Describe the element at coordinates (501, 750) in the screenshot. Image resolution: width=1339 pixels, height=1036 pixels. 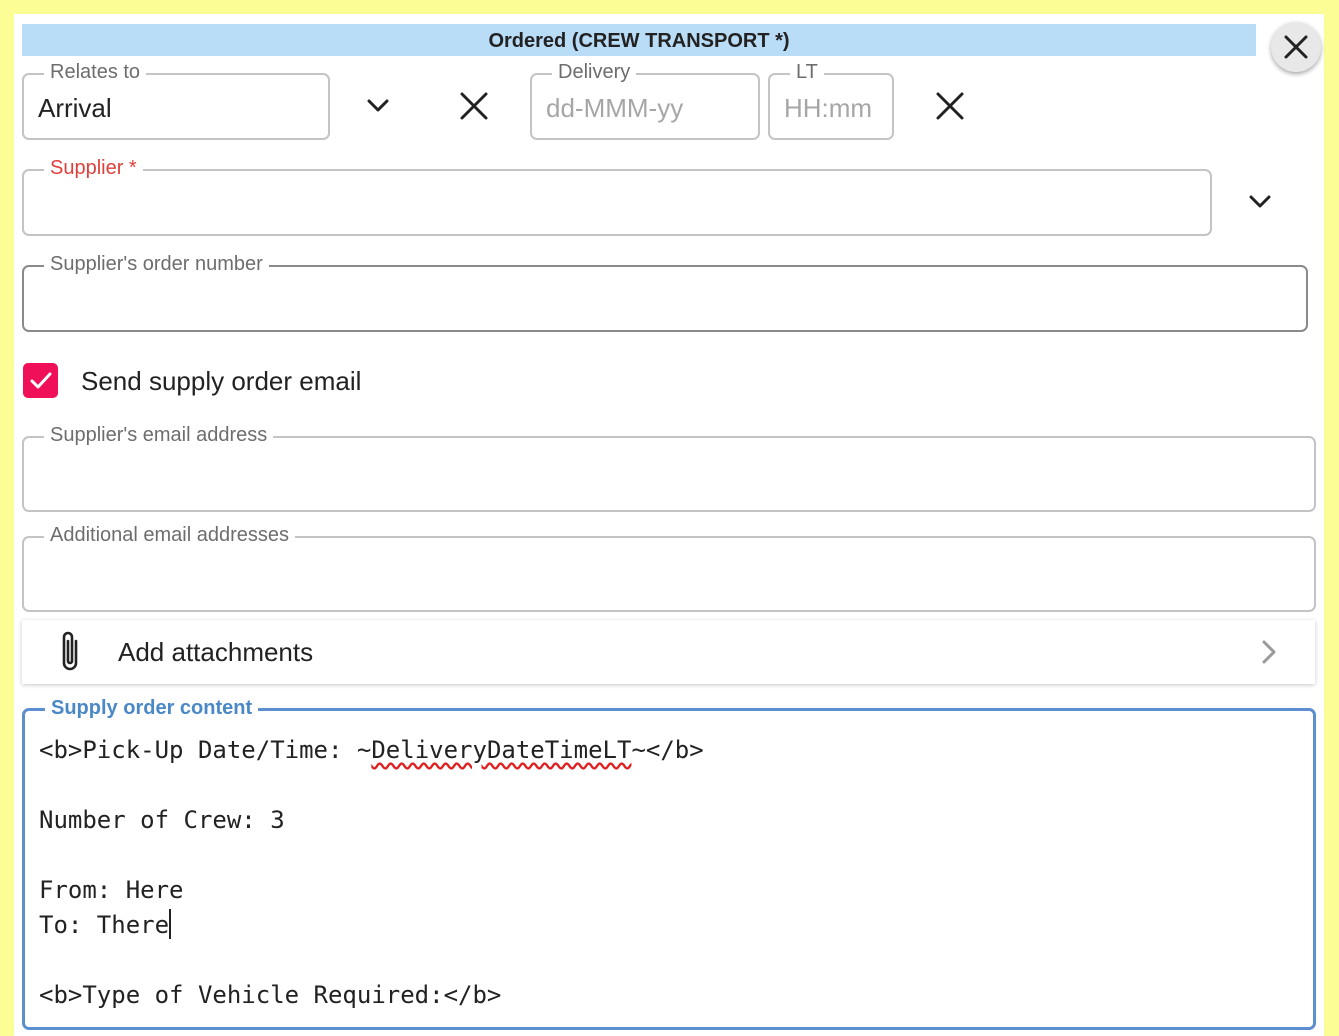
I see `spellcheck-token: DeliveryDateTimeLT` at that location.